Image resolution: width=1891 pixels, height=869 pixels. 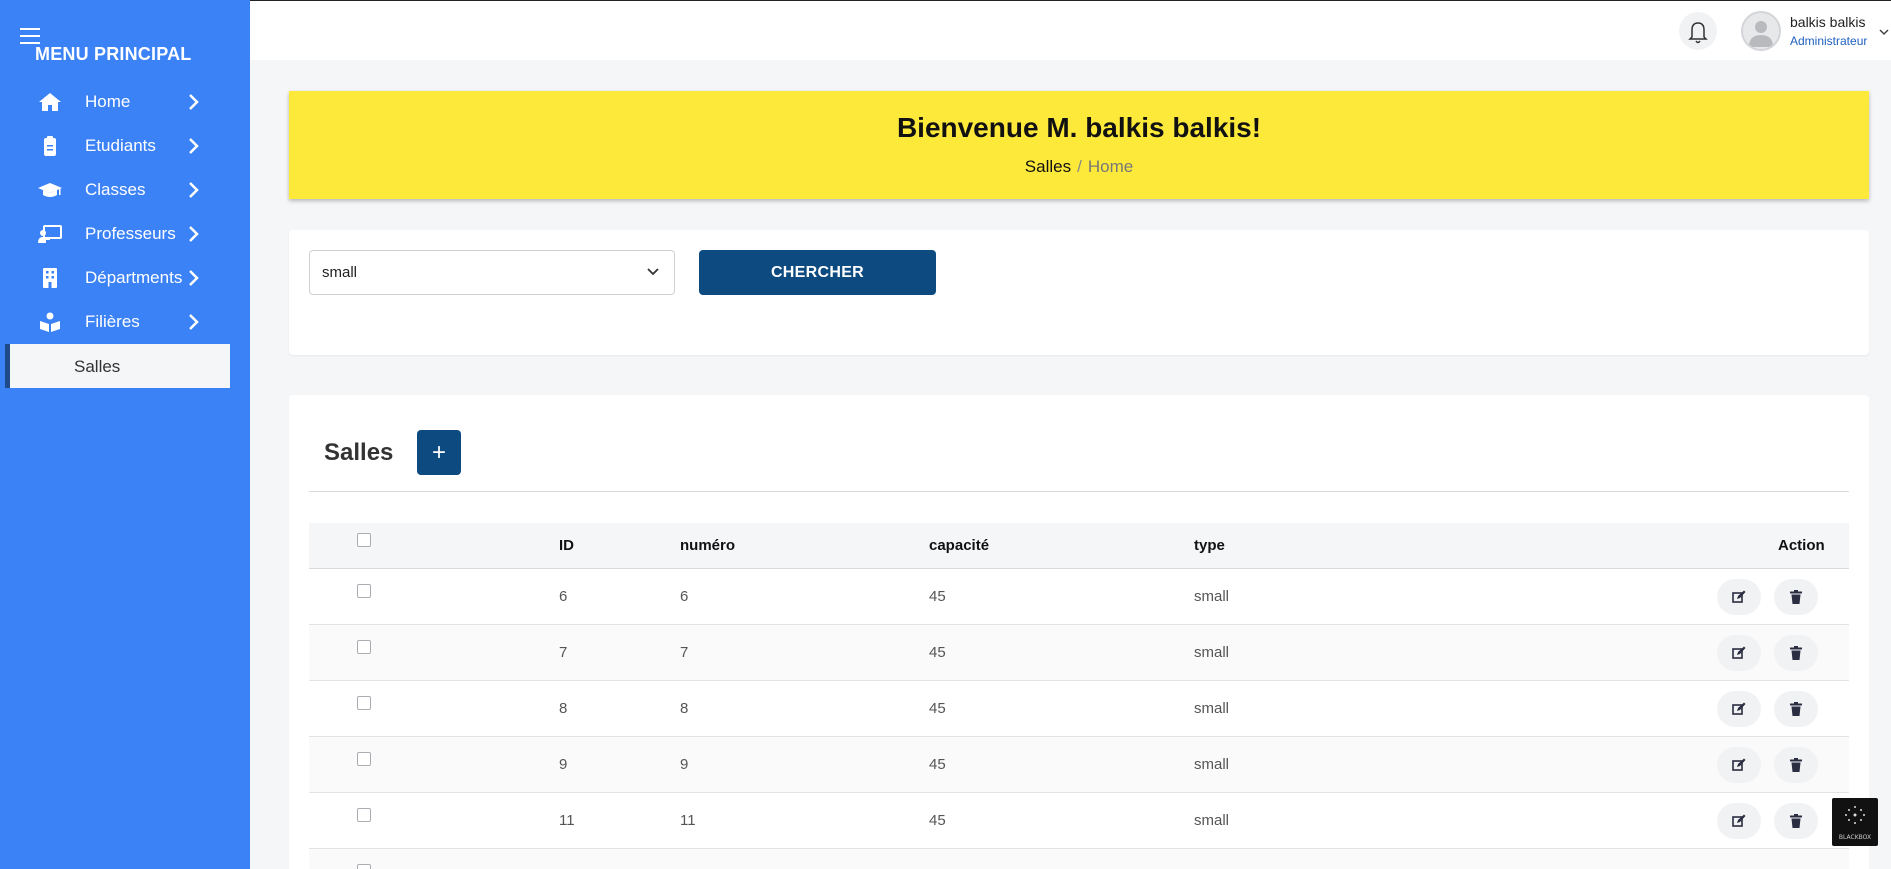 I want to click on hamburger-menu-icon, so click(x=30, y=36).